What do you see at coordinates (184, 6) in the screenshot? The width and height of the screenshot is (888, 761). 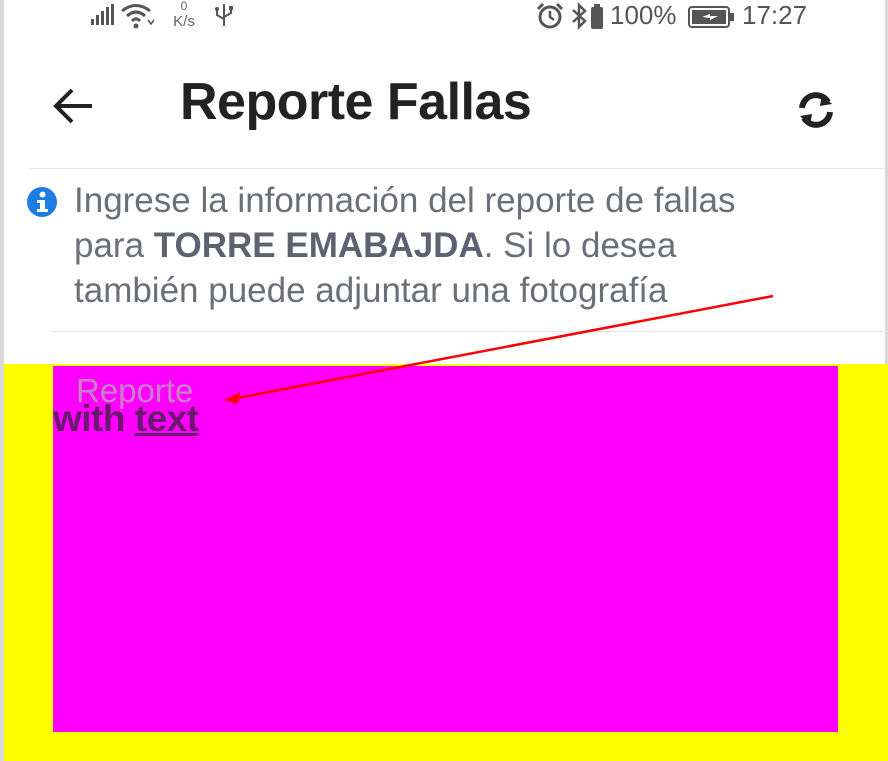 I see `network-speed-value: 0` at bounding box center [184, 6].